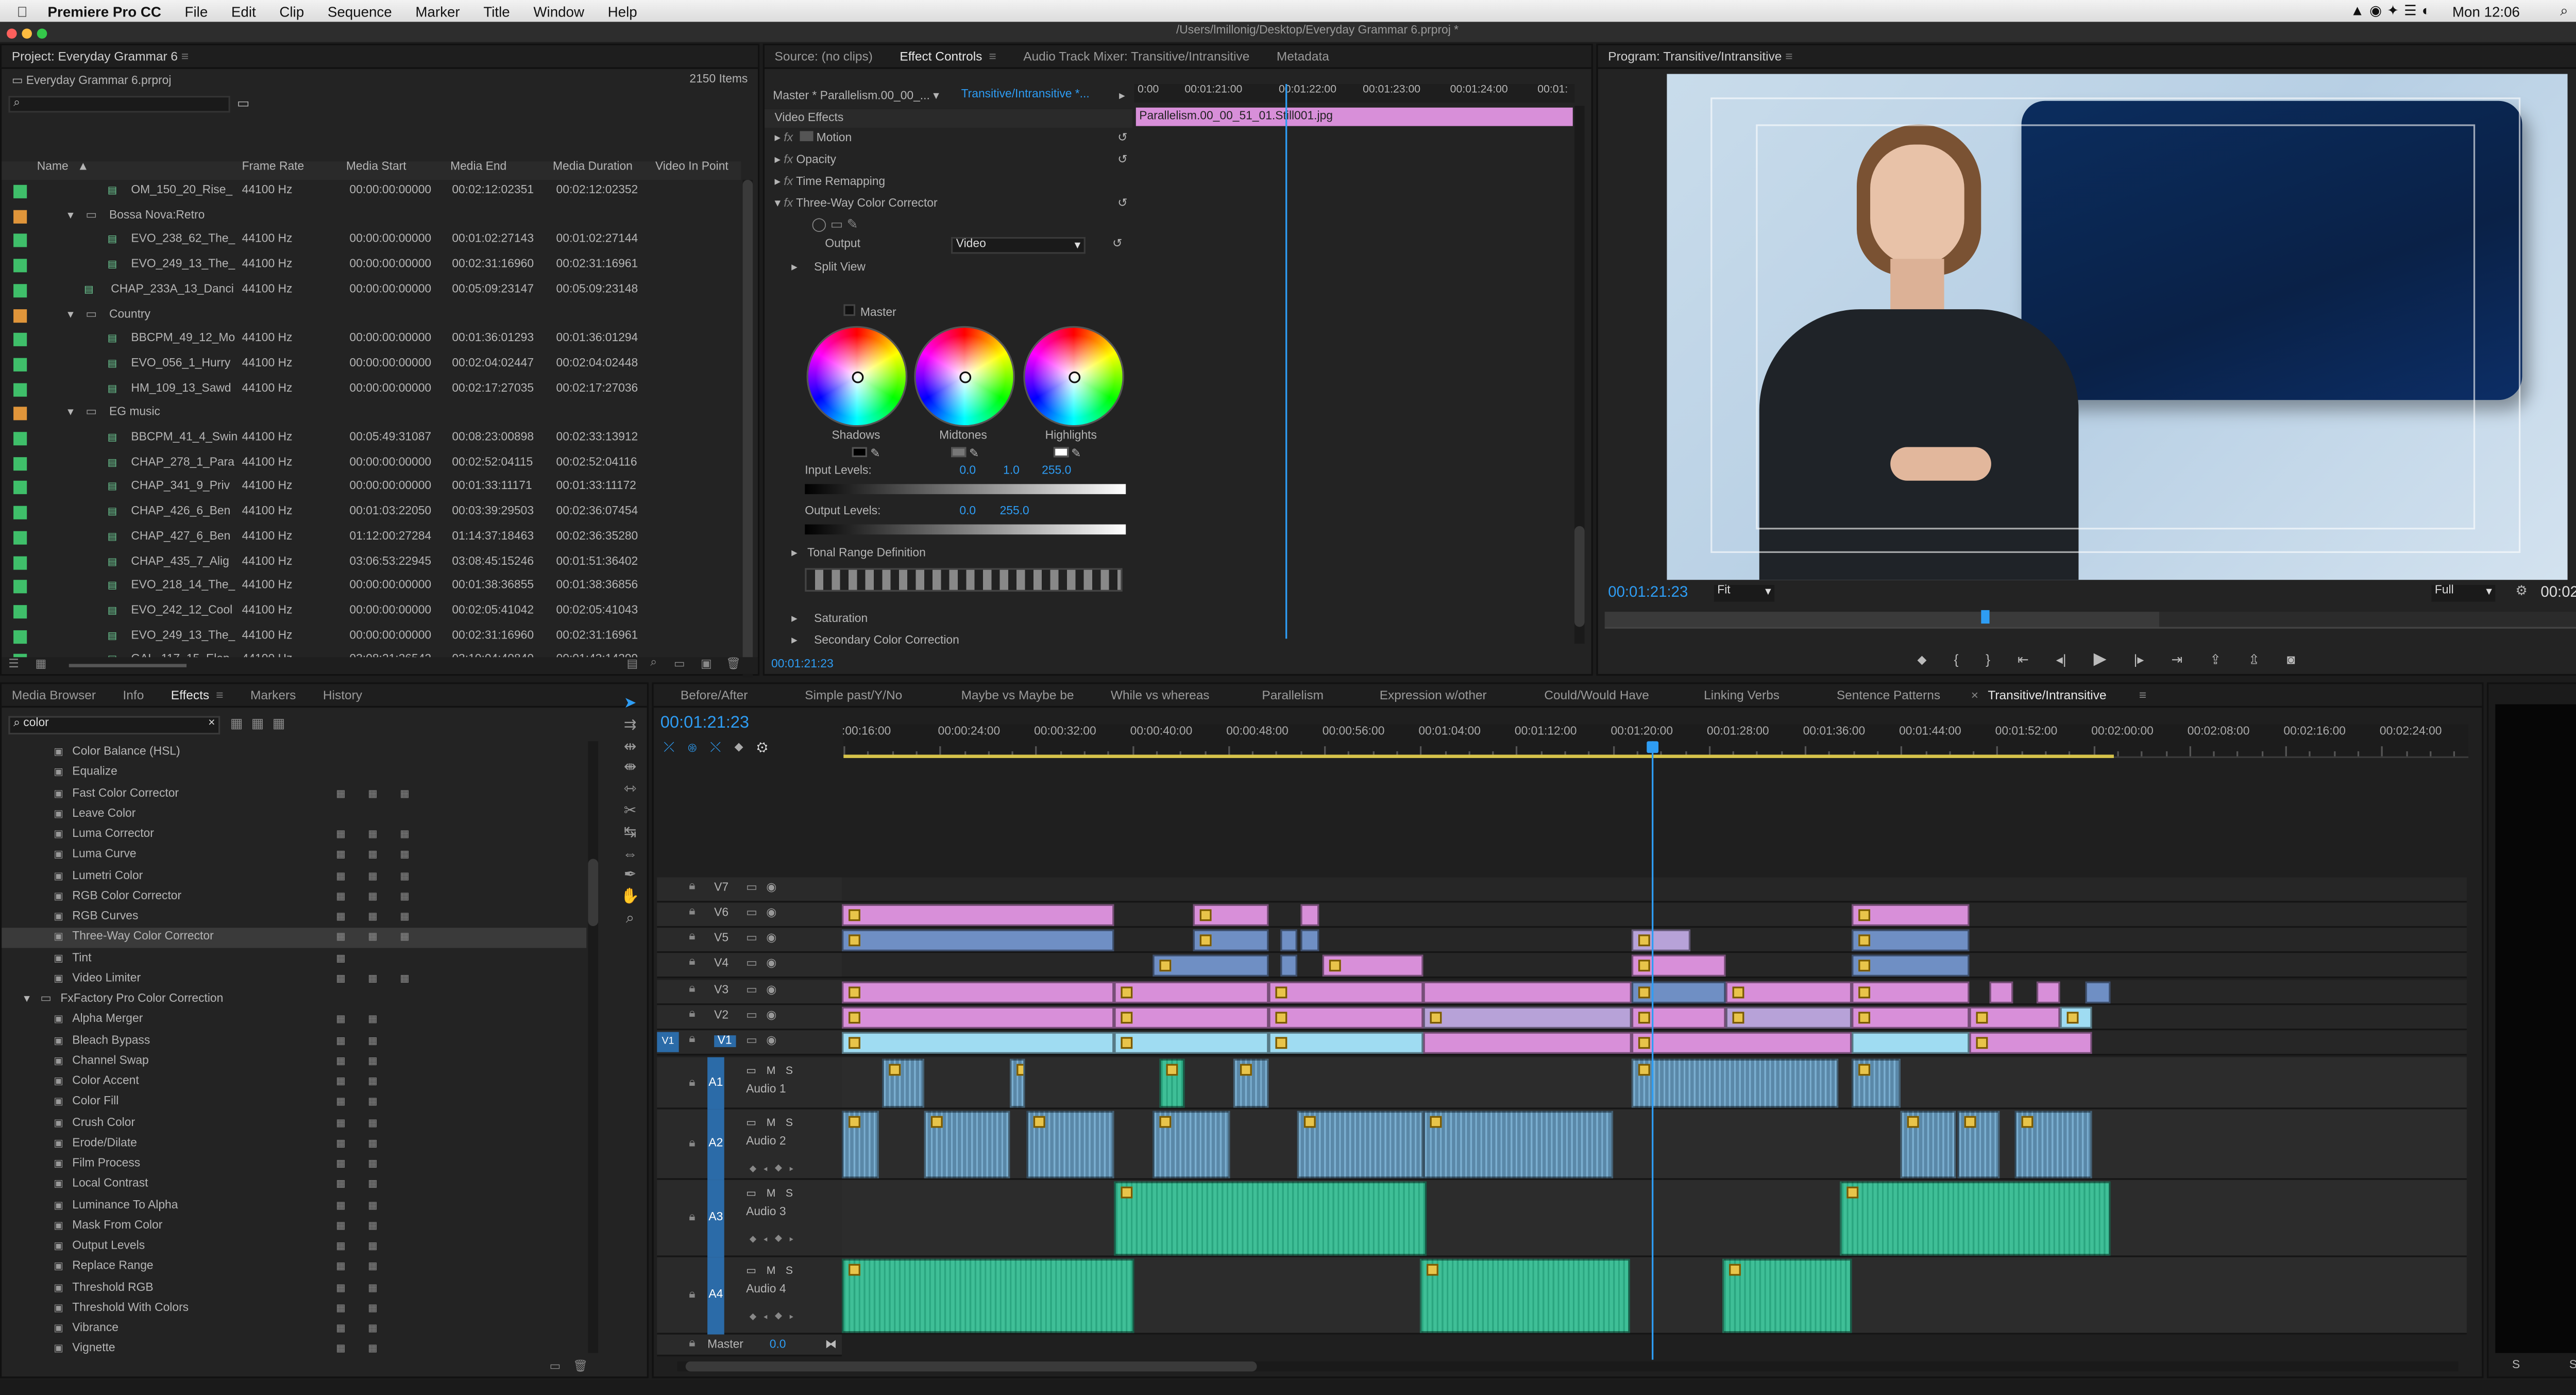  I want to click on effect-item: ▣ Color Accent ▦ ▦, so click(294, 1082).